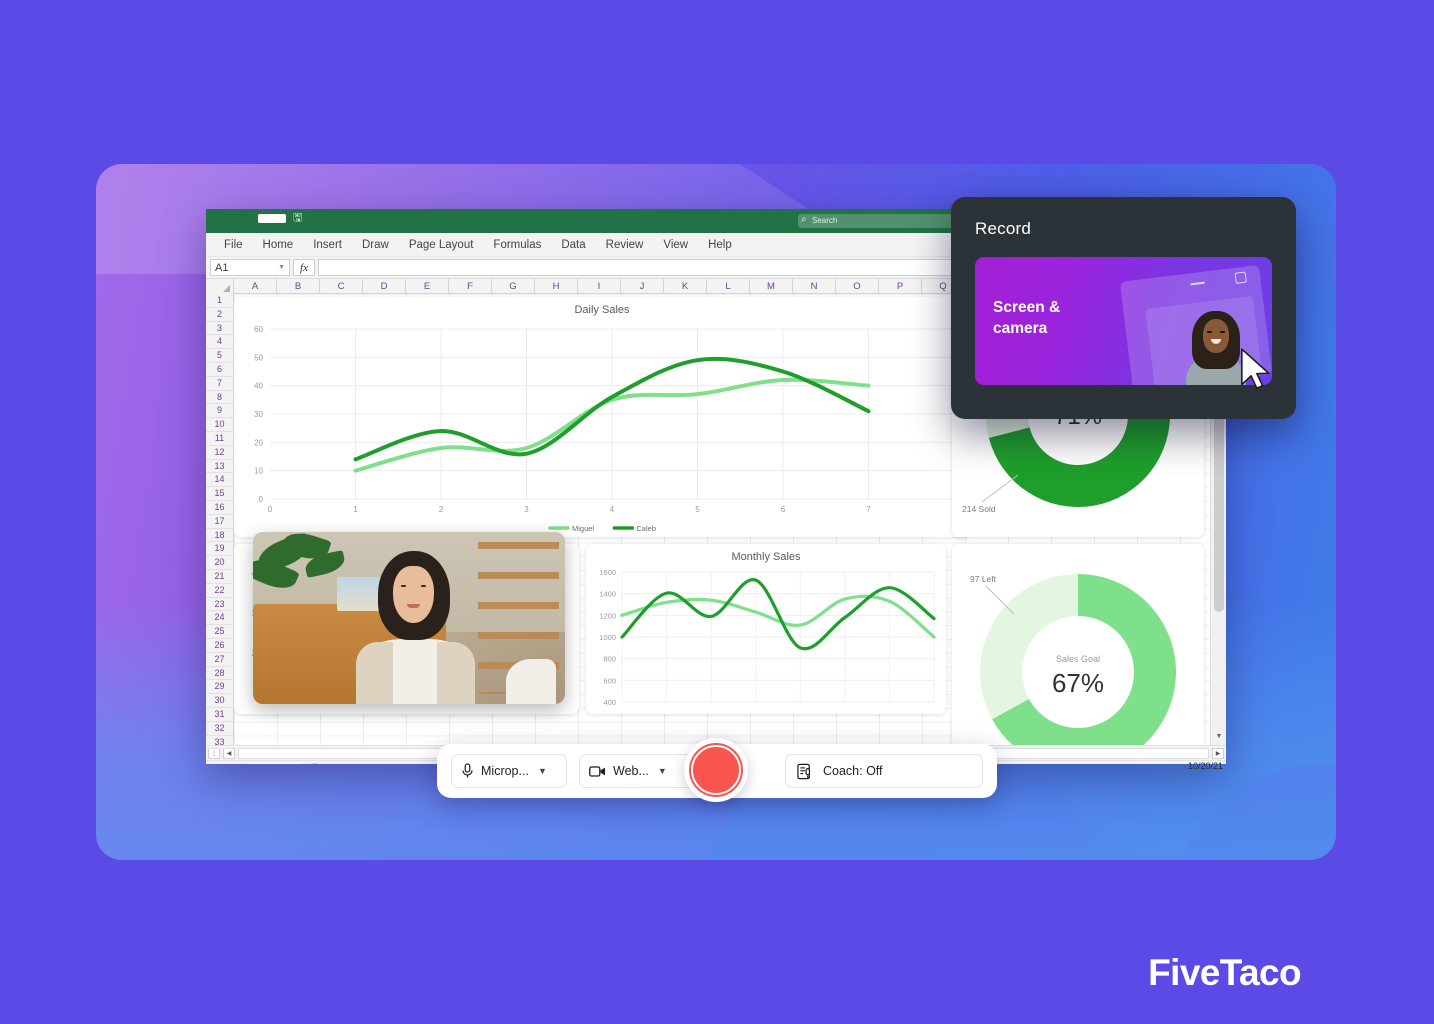  Describe the element at coordinates (219, 591) in the screenshot. I see `row-header: 22` at that location.